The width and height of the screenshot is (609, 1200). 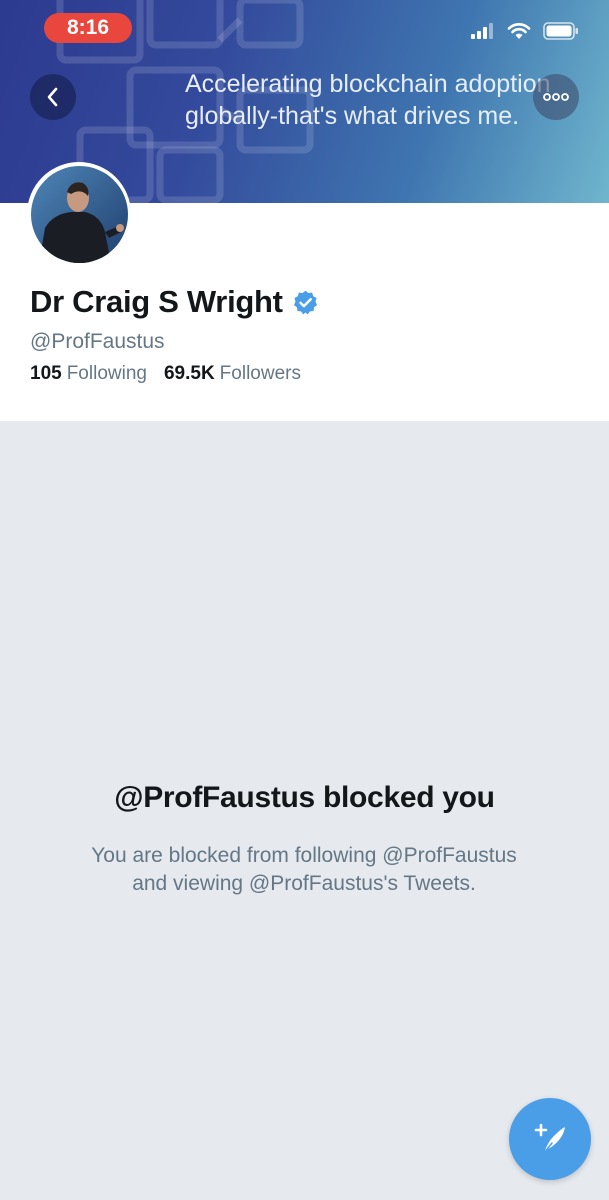 I want to click on compose-tweet-button, so click(x=550, y=1139).